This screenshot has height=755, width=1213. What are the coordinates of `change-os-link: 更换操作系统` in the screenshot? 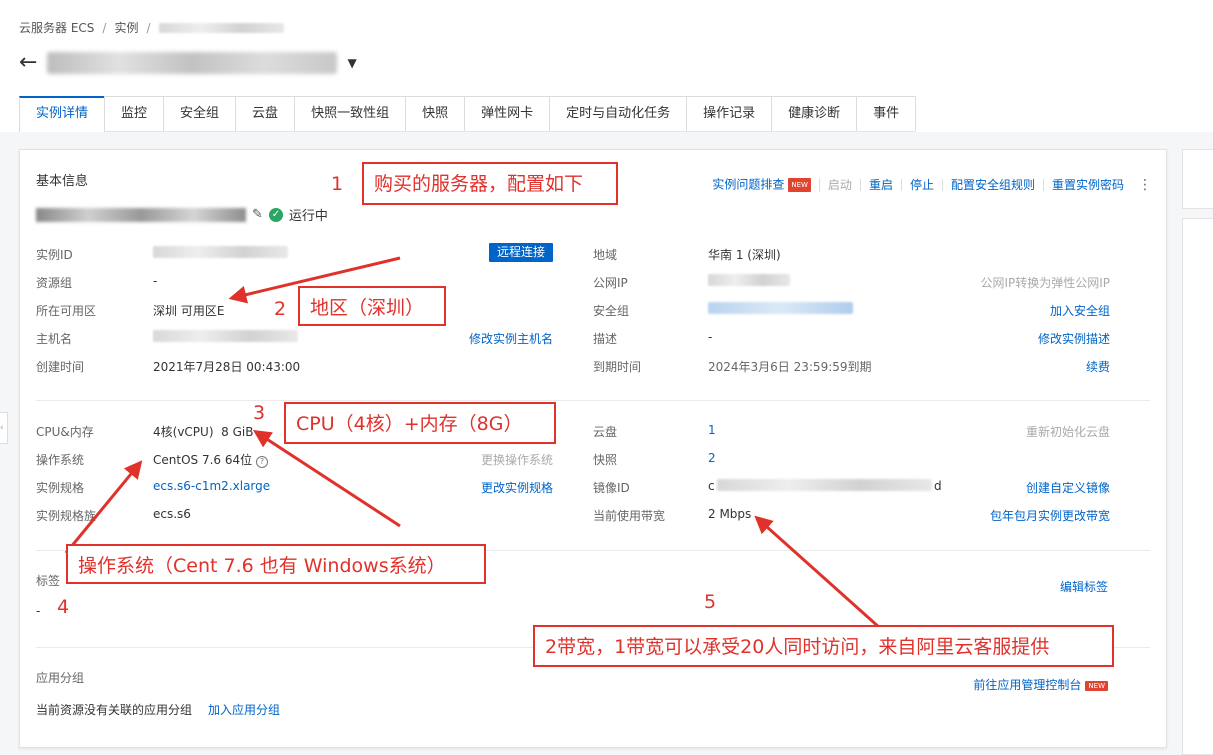 It's located at (517, 459).